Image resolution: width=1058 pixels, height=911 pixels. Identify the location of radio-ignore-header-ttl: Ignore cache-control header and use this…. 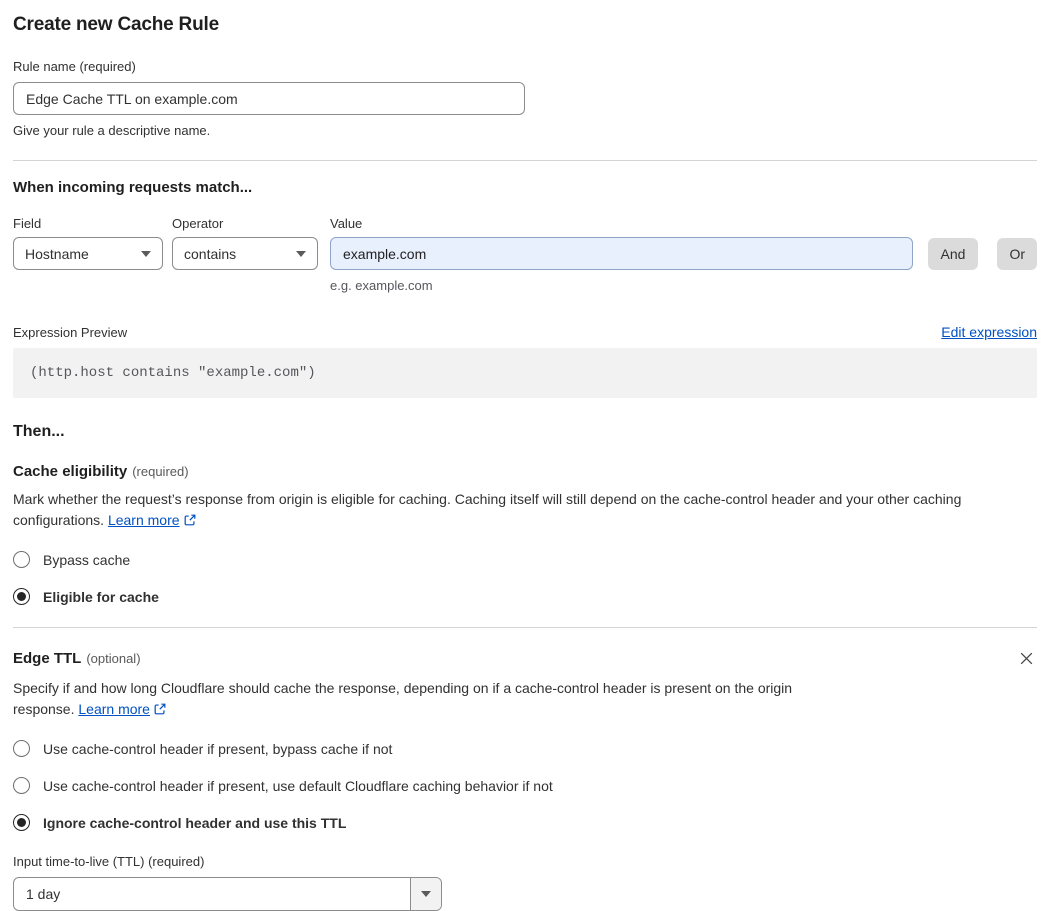
(525, 822).